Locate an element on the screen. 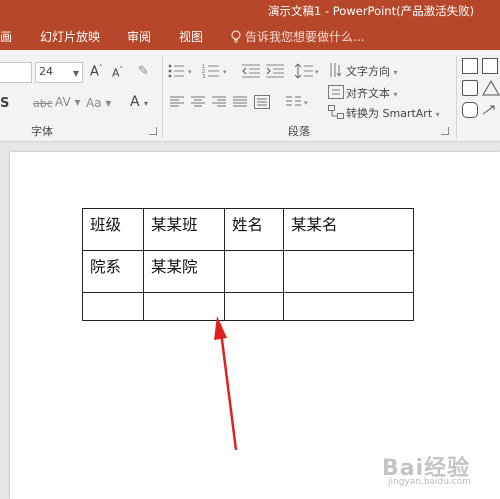  tab-slideshow: 幻灯片放映 is located at coordinates (70, 36).